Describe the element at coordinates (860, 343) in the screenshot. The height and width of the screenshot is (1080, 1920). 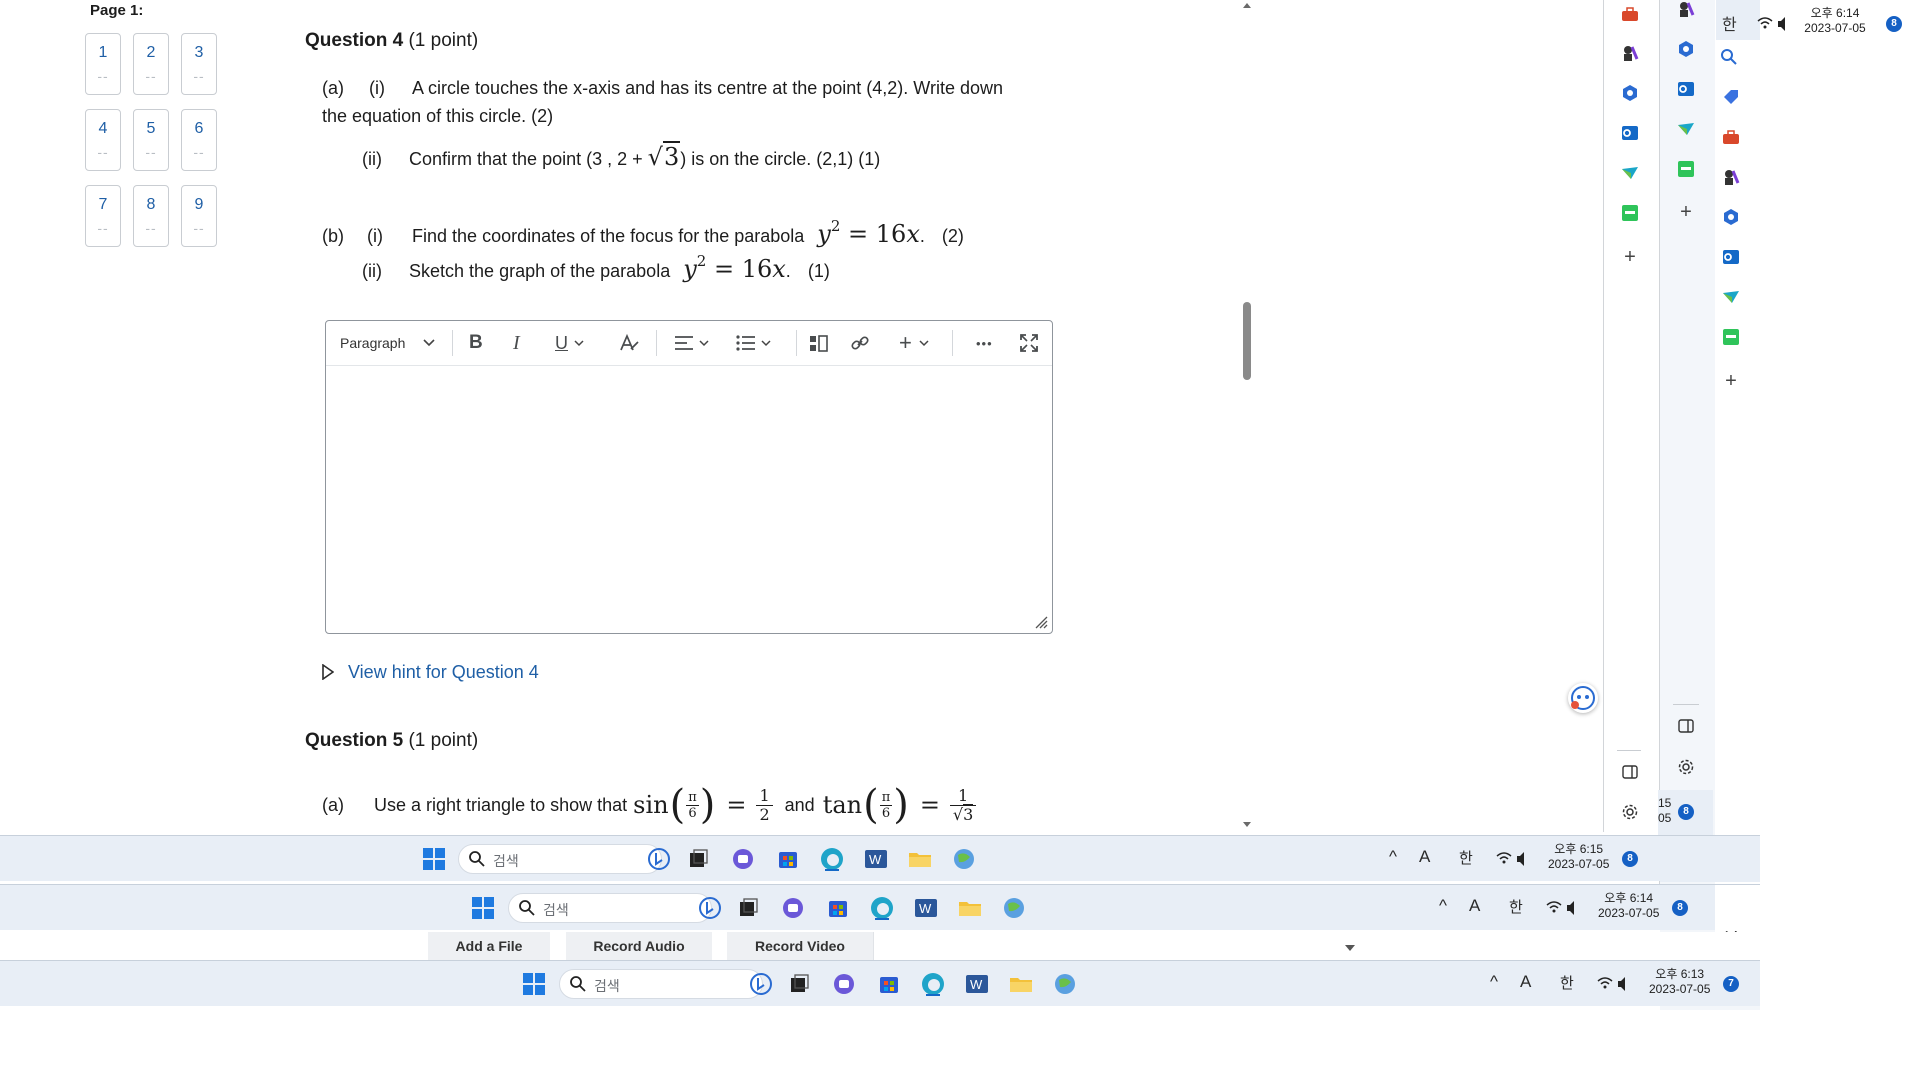
I see `insert-link-button` at that location.